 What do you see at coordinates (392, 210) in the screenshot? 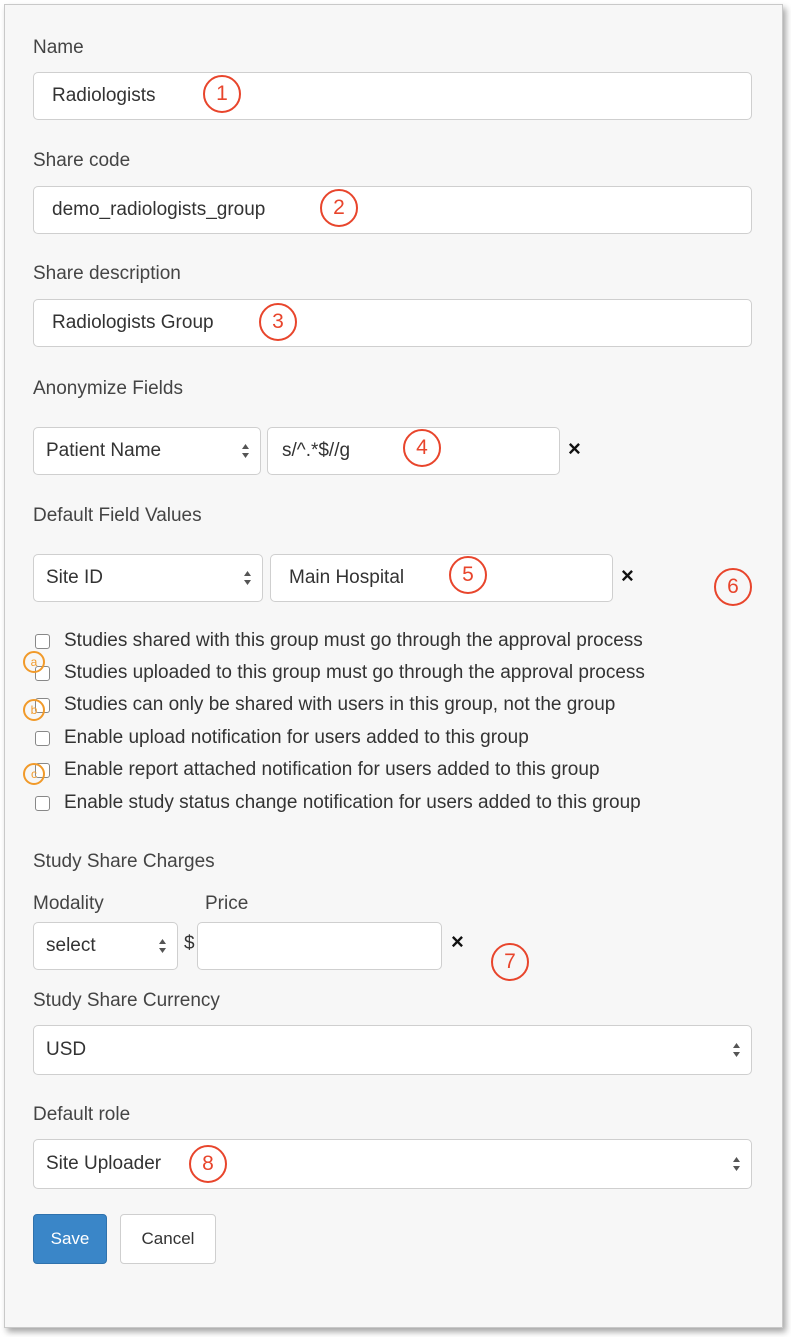
I see `share-code-input: demo_radiologists_group` at bounding box center [392, 210].